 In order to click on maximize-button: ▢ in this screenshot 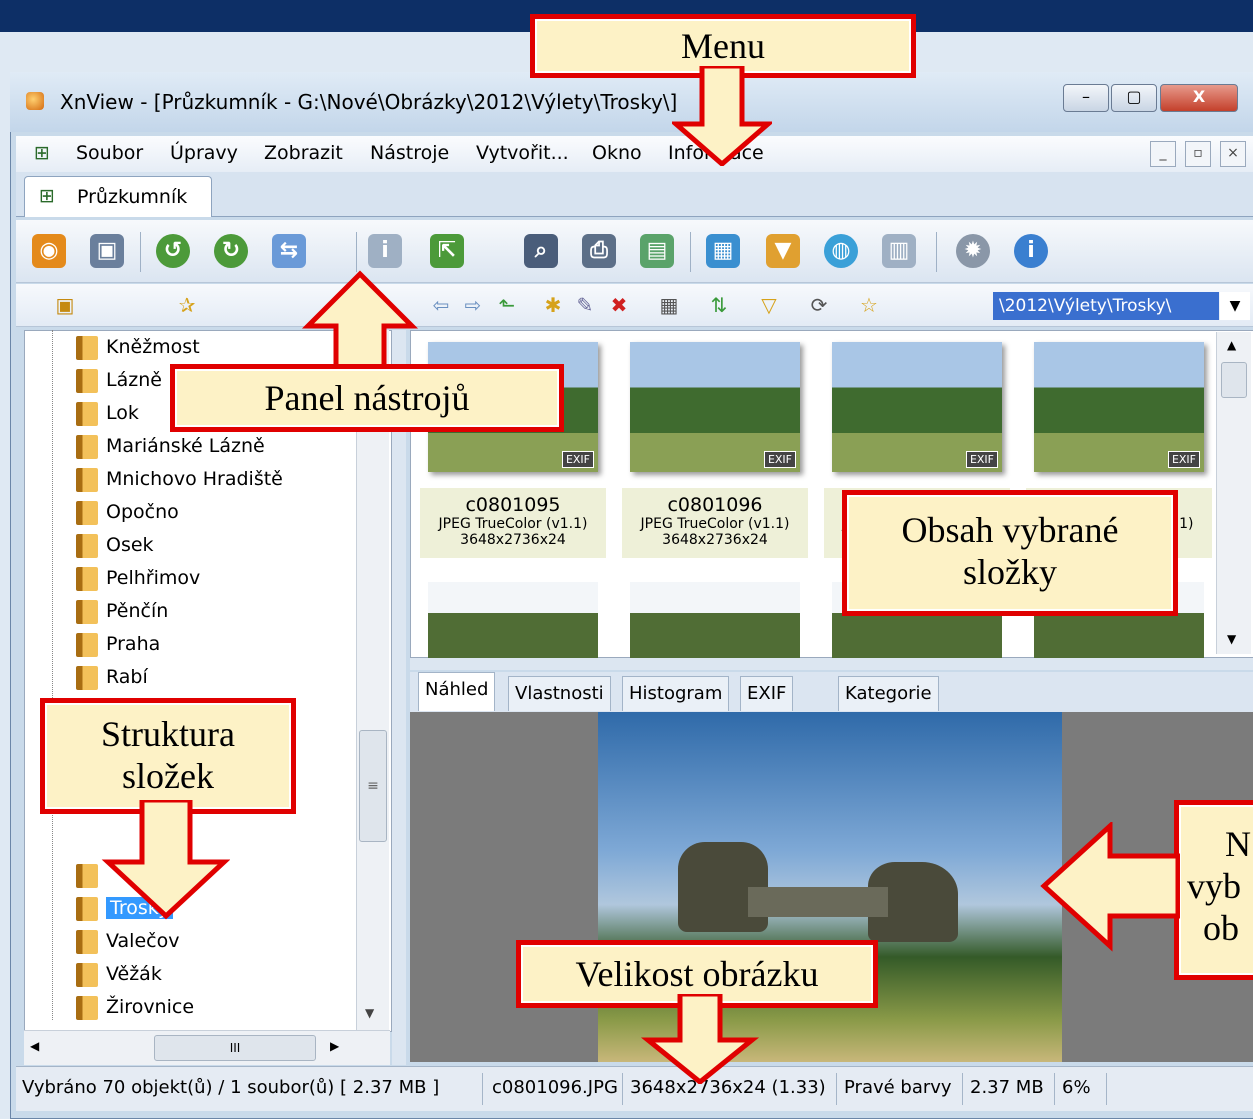, I will do `click(1134, 98)`.